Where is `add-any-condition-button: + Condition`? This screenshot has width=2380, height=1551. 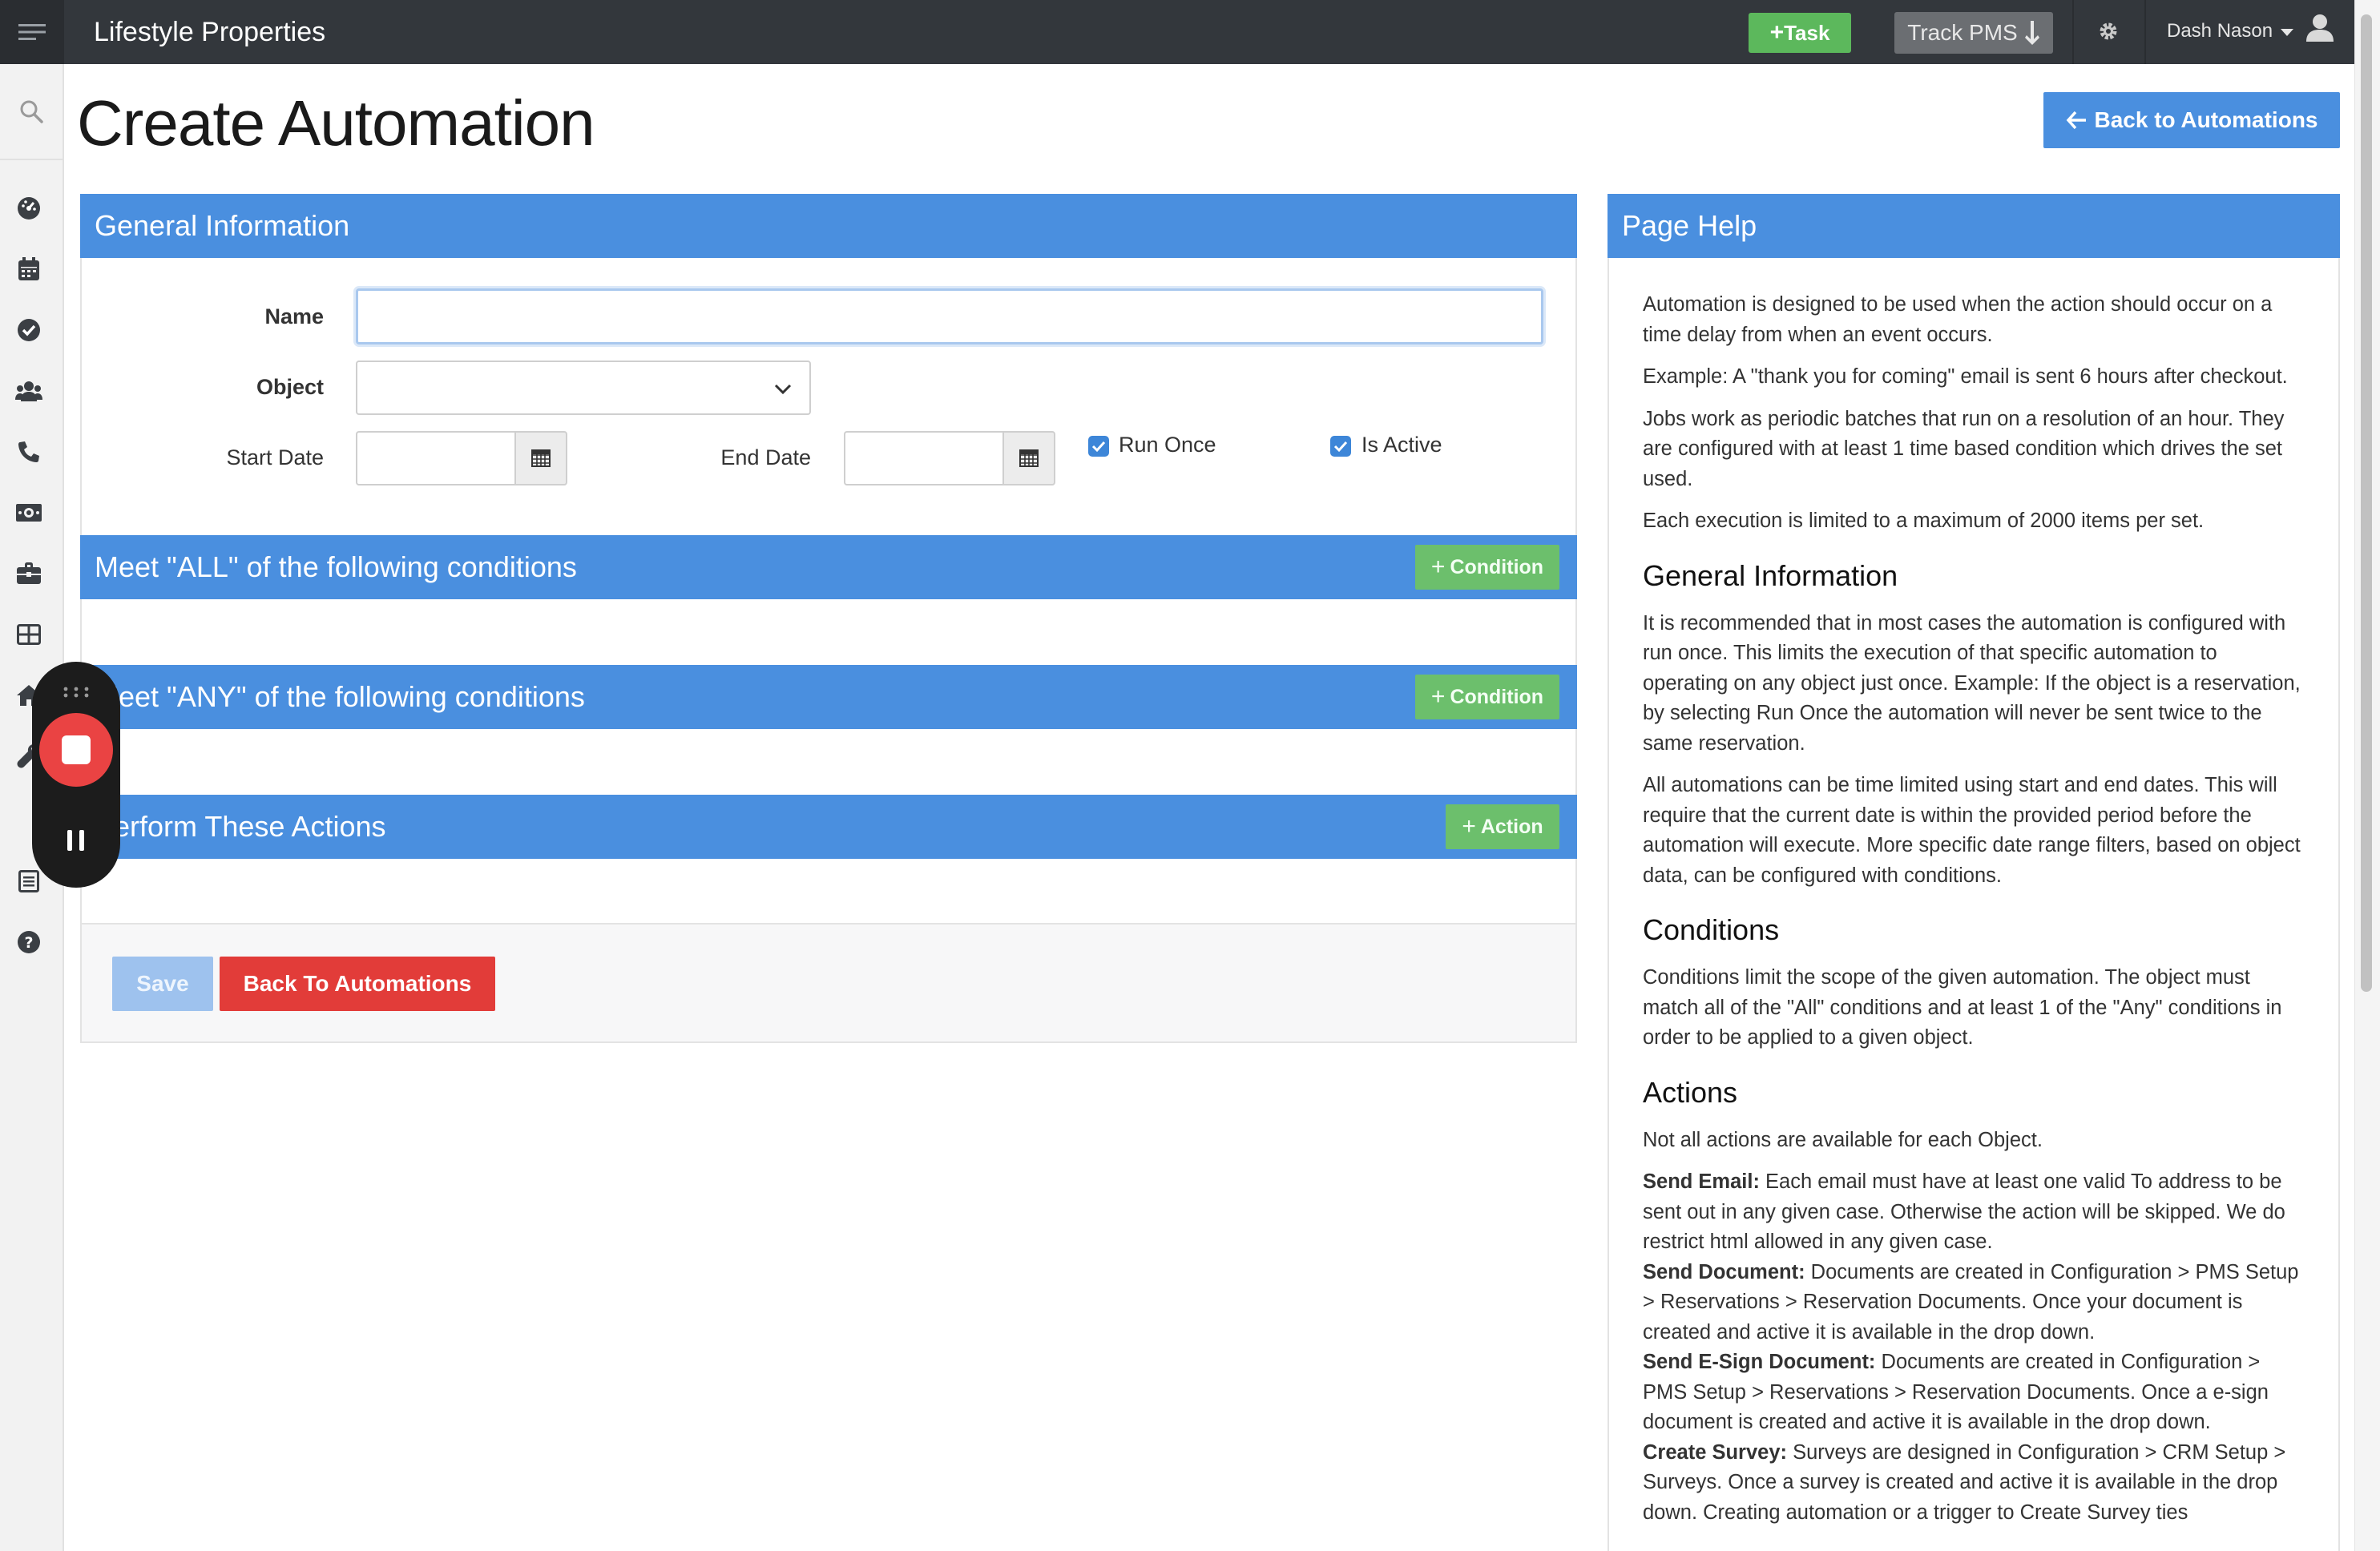
add-any-condition-button: + Condition is located at coordinates (1487, 697).